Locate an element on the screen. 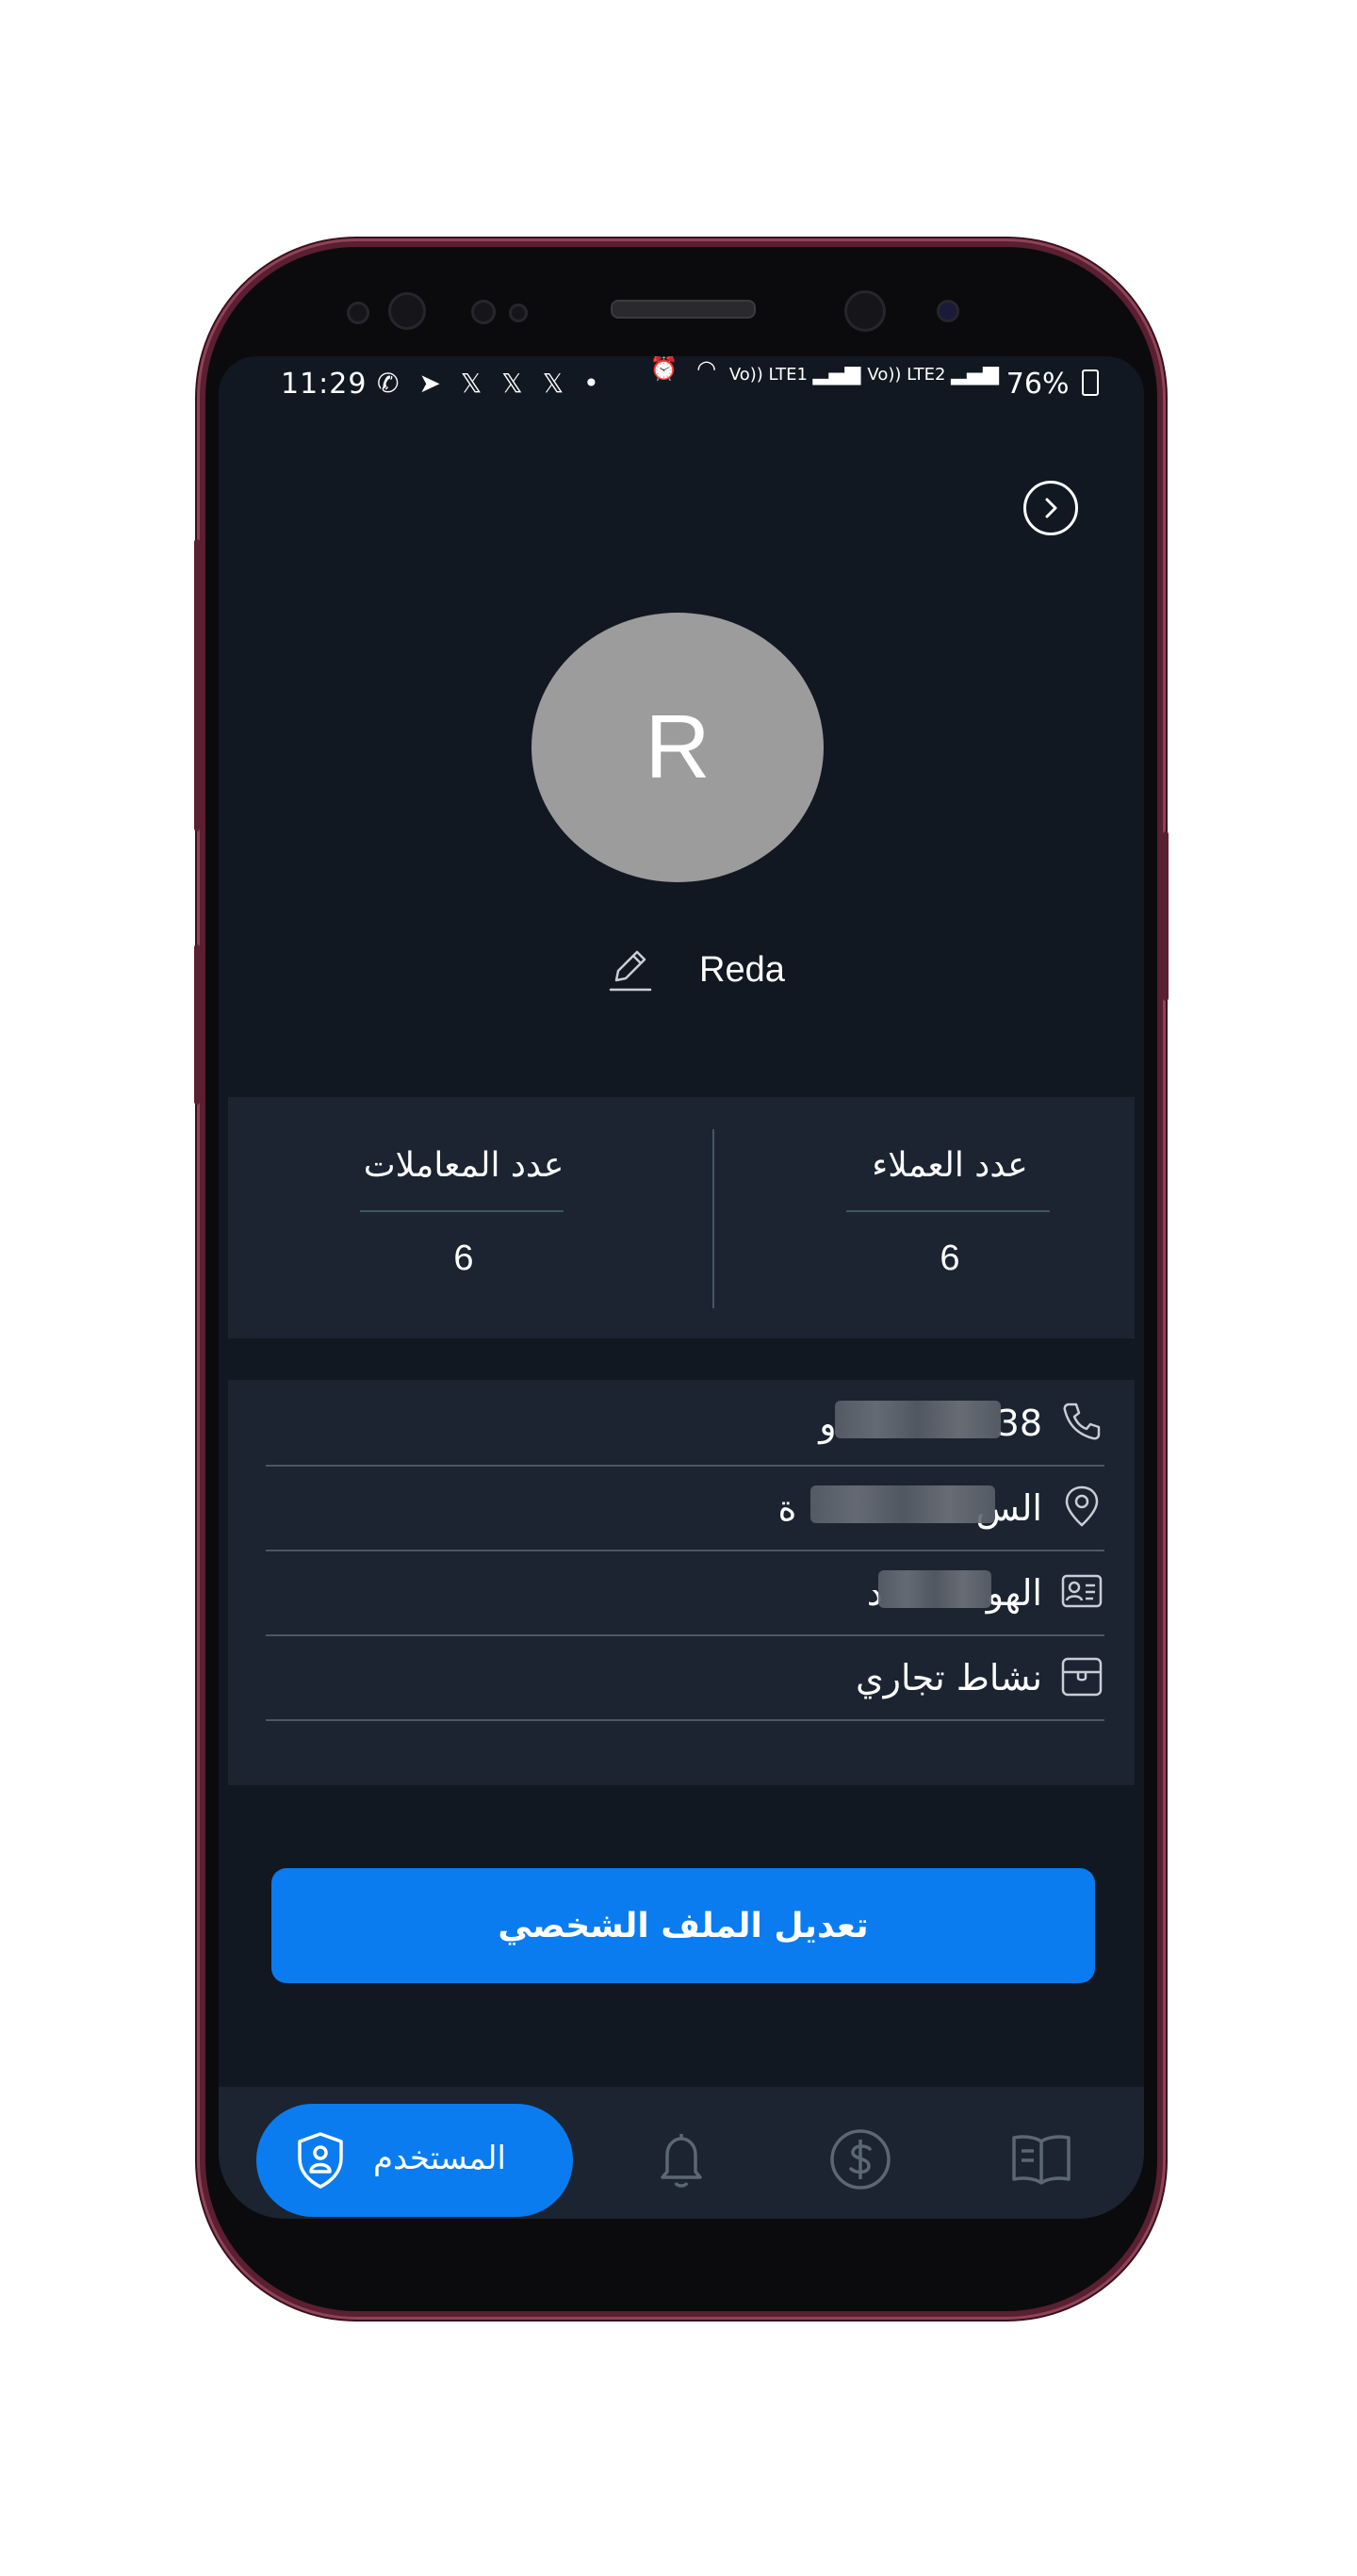 The height and width of the screenshot is (2576, 1357). edit-profile-button: تعديل الملف الشخصي is located at coordinates (683, 1925).